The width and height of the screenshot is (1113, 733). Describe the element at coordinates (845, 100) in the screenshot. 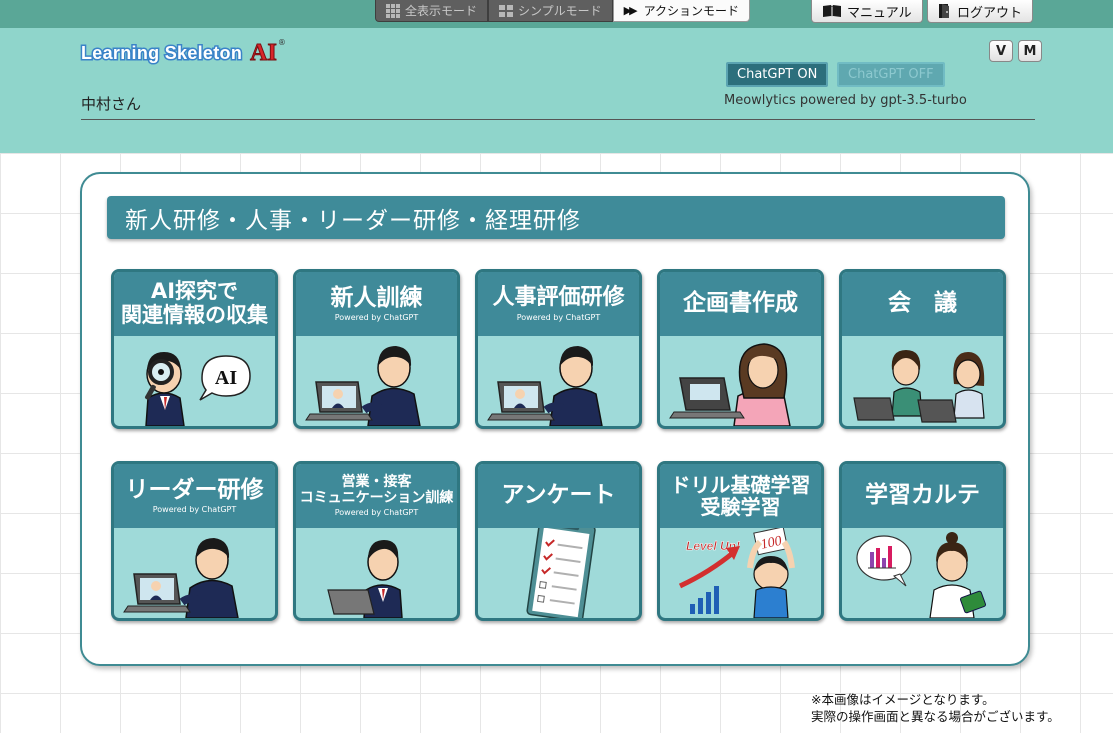

I see `powered-by-text: Meowlytics powered by gpt-3.5-turbo` at that location.